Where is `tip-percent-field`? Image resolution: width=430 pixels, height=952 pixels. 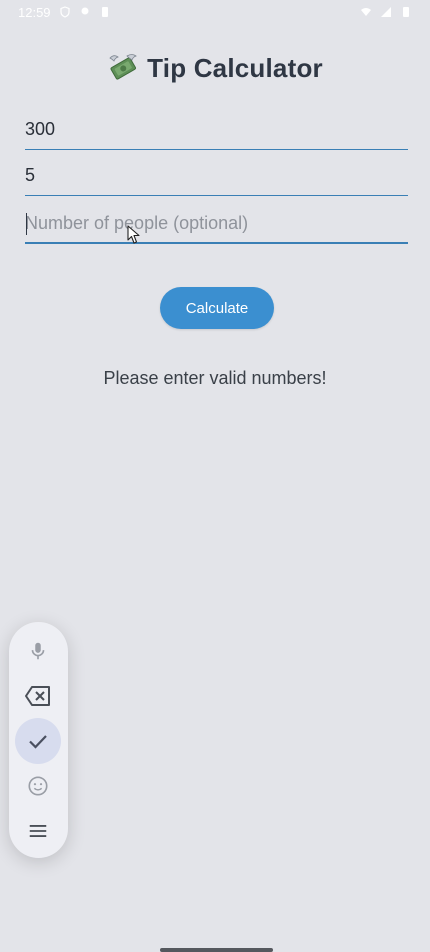 tip-percent-field is located at coordinates (216, 178).